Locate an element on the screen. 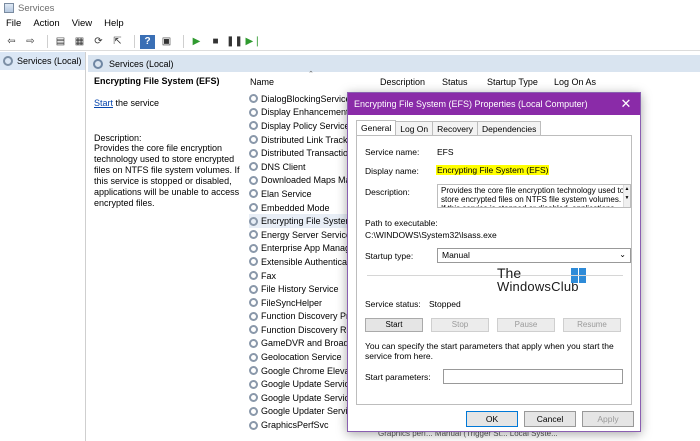  column-log-on-as: Log On As is located at coordinates (575, 82).